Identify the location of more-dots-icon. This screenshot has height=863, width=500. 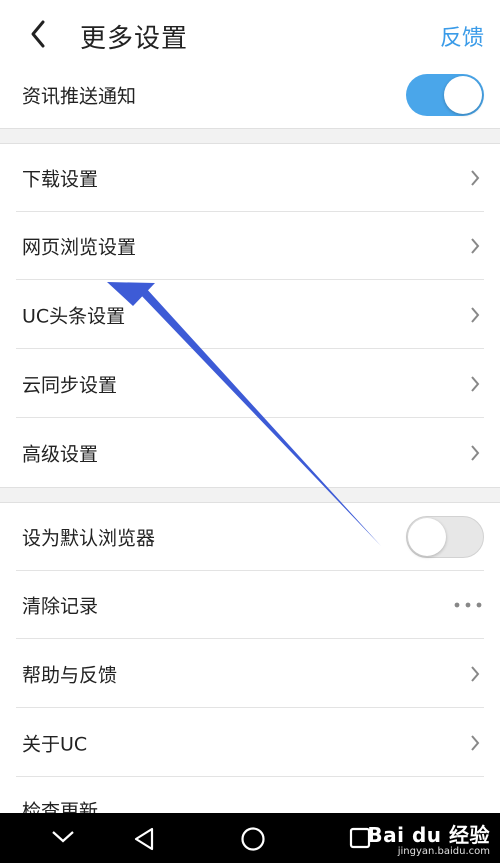
(468, 605).